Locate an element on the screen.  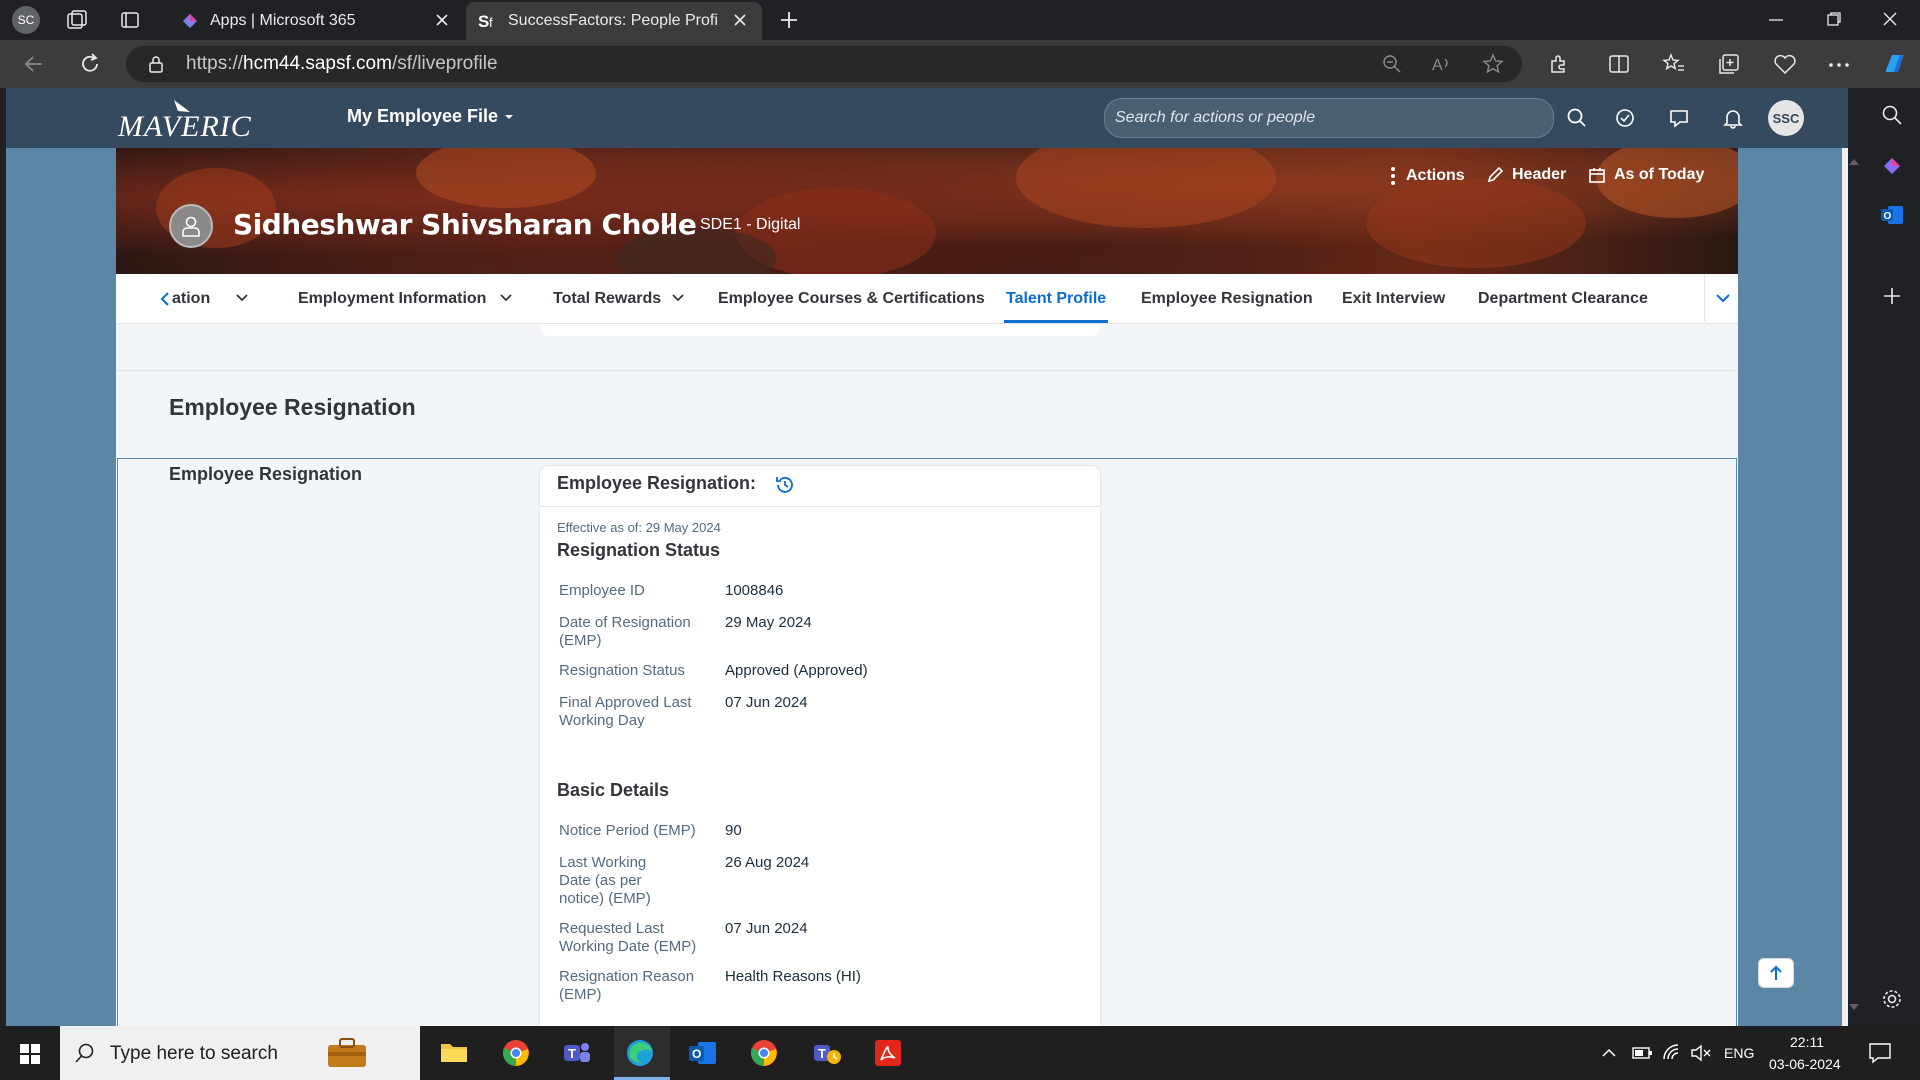
tab-employee-resignation: Employee Resignation is located at coordinates (1227, 299).